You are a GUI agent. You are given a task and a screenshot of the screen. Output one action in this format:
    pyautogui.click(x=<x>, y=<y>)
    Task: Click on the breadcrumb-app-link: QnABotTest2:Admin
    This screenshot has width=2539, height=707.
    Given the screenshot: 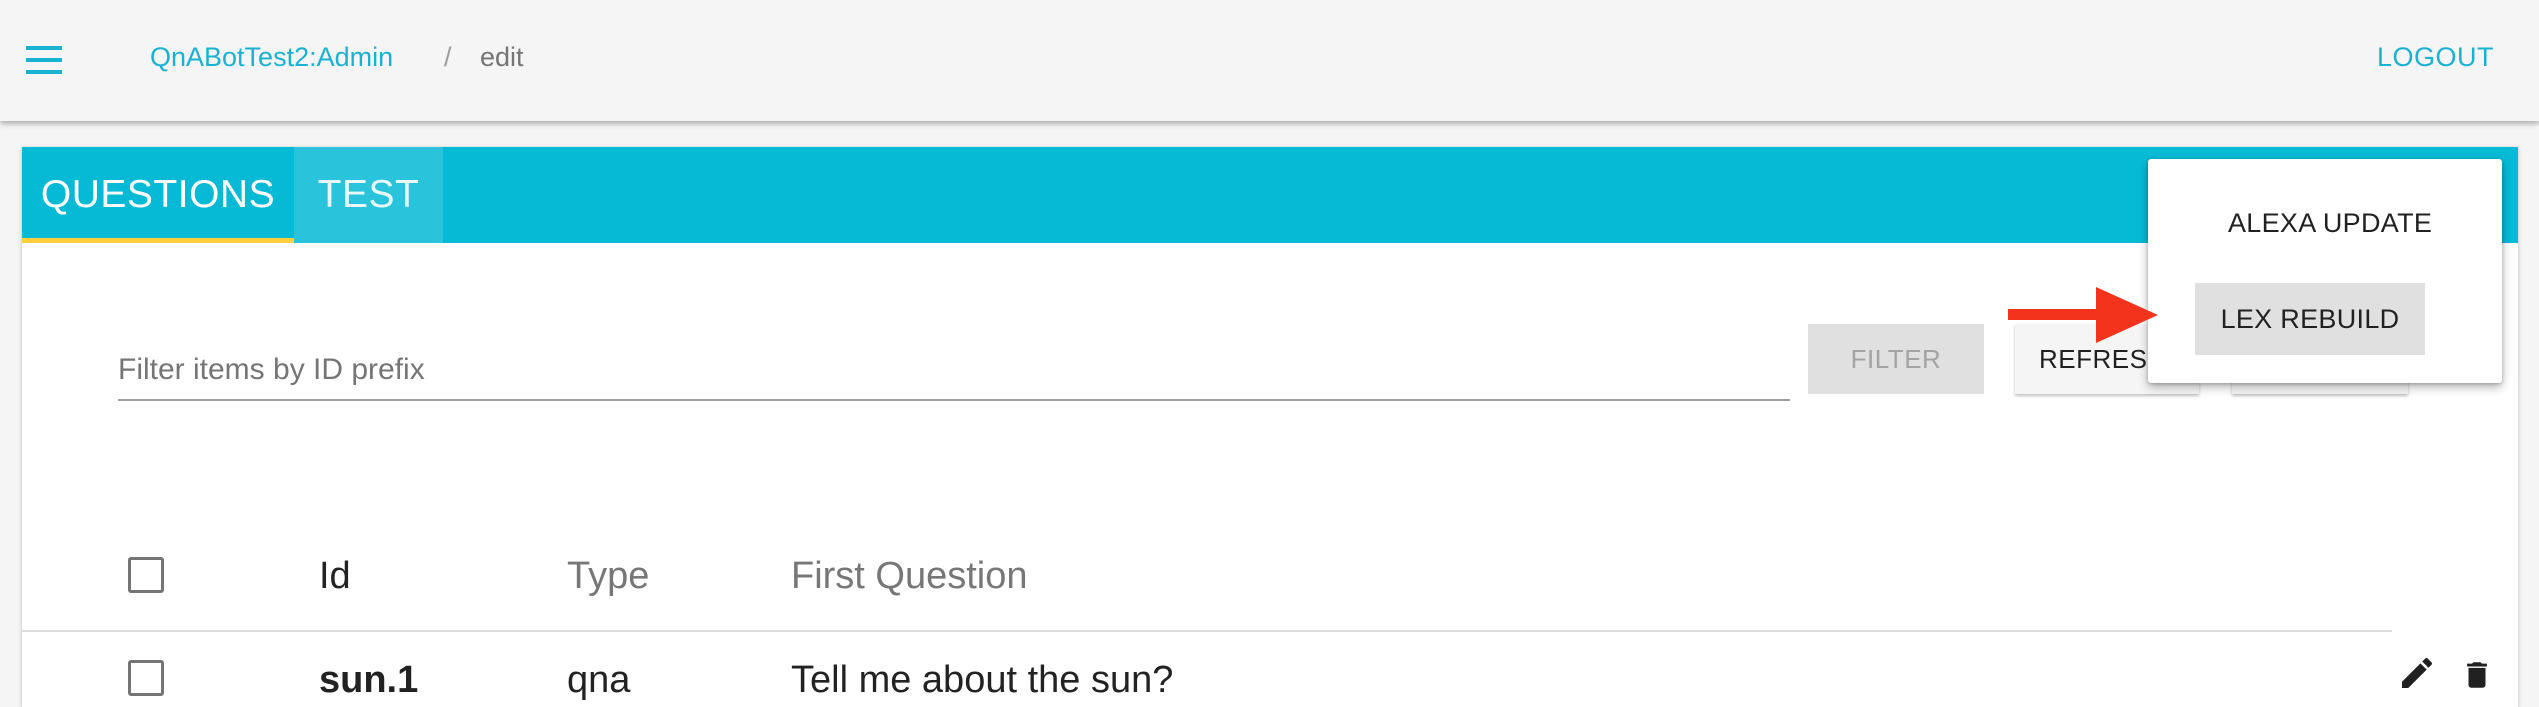 What is the action you would take?
    pyautogui.click(x=271, y=57)
    